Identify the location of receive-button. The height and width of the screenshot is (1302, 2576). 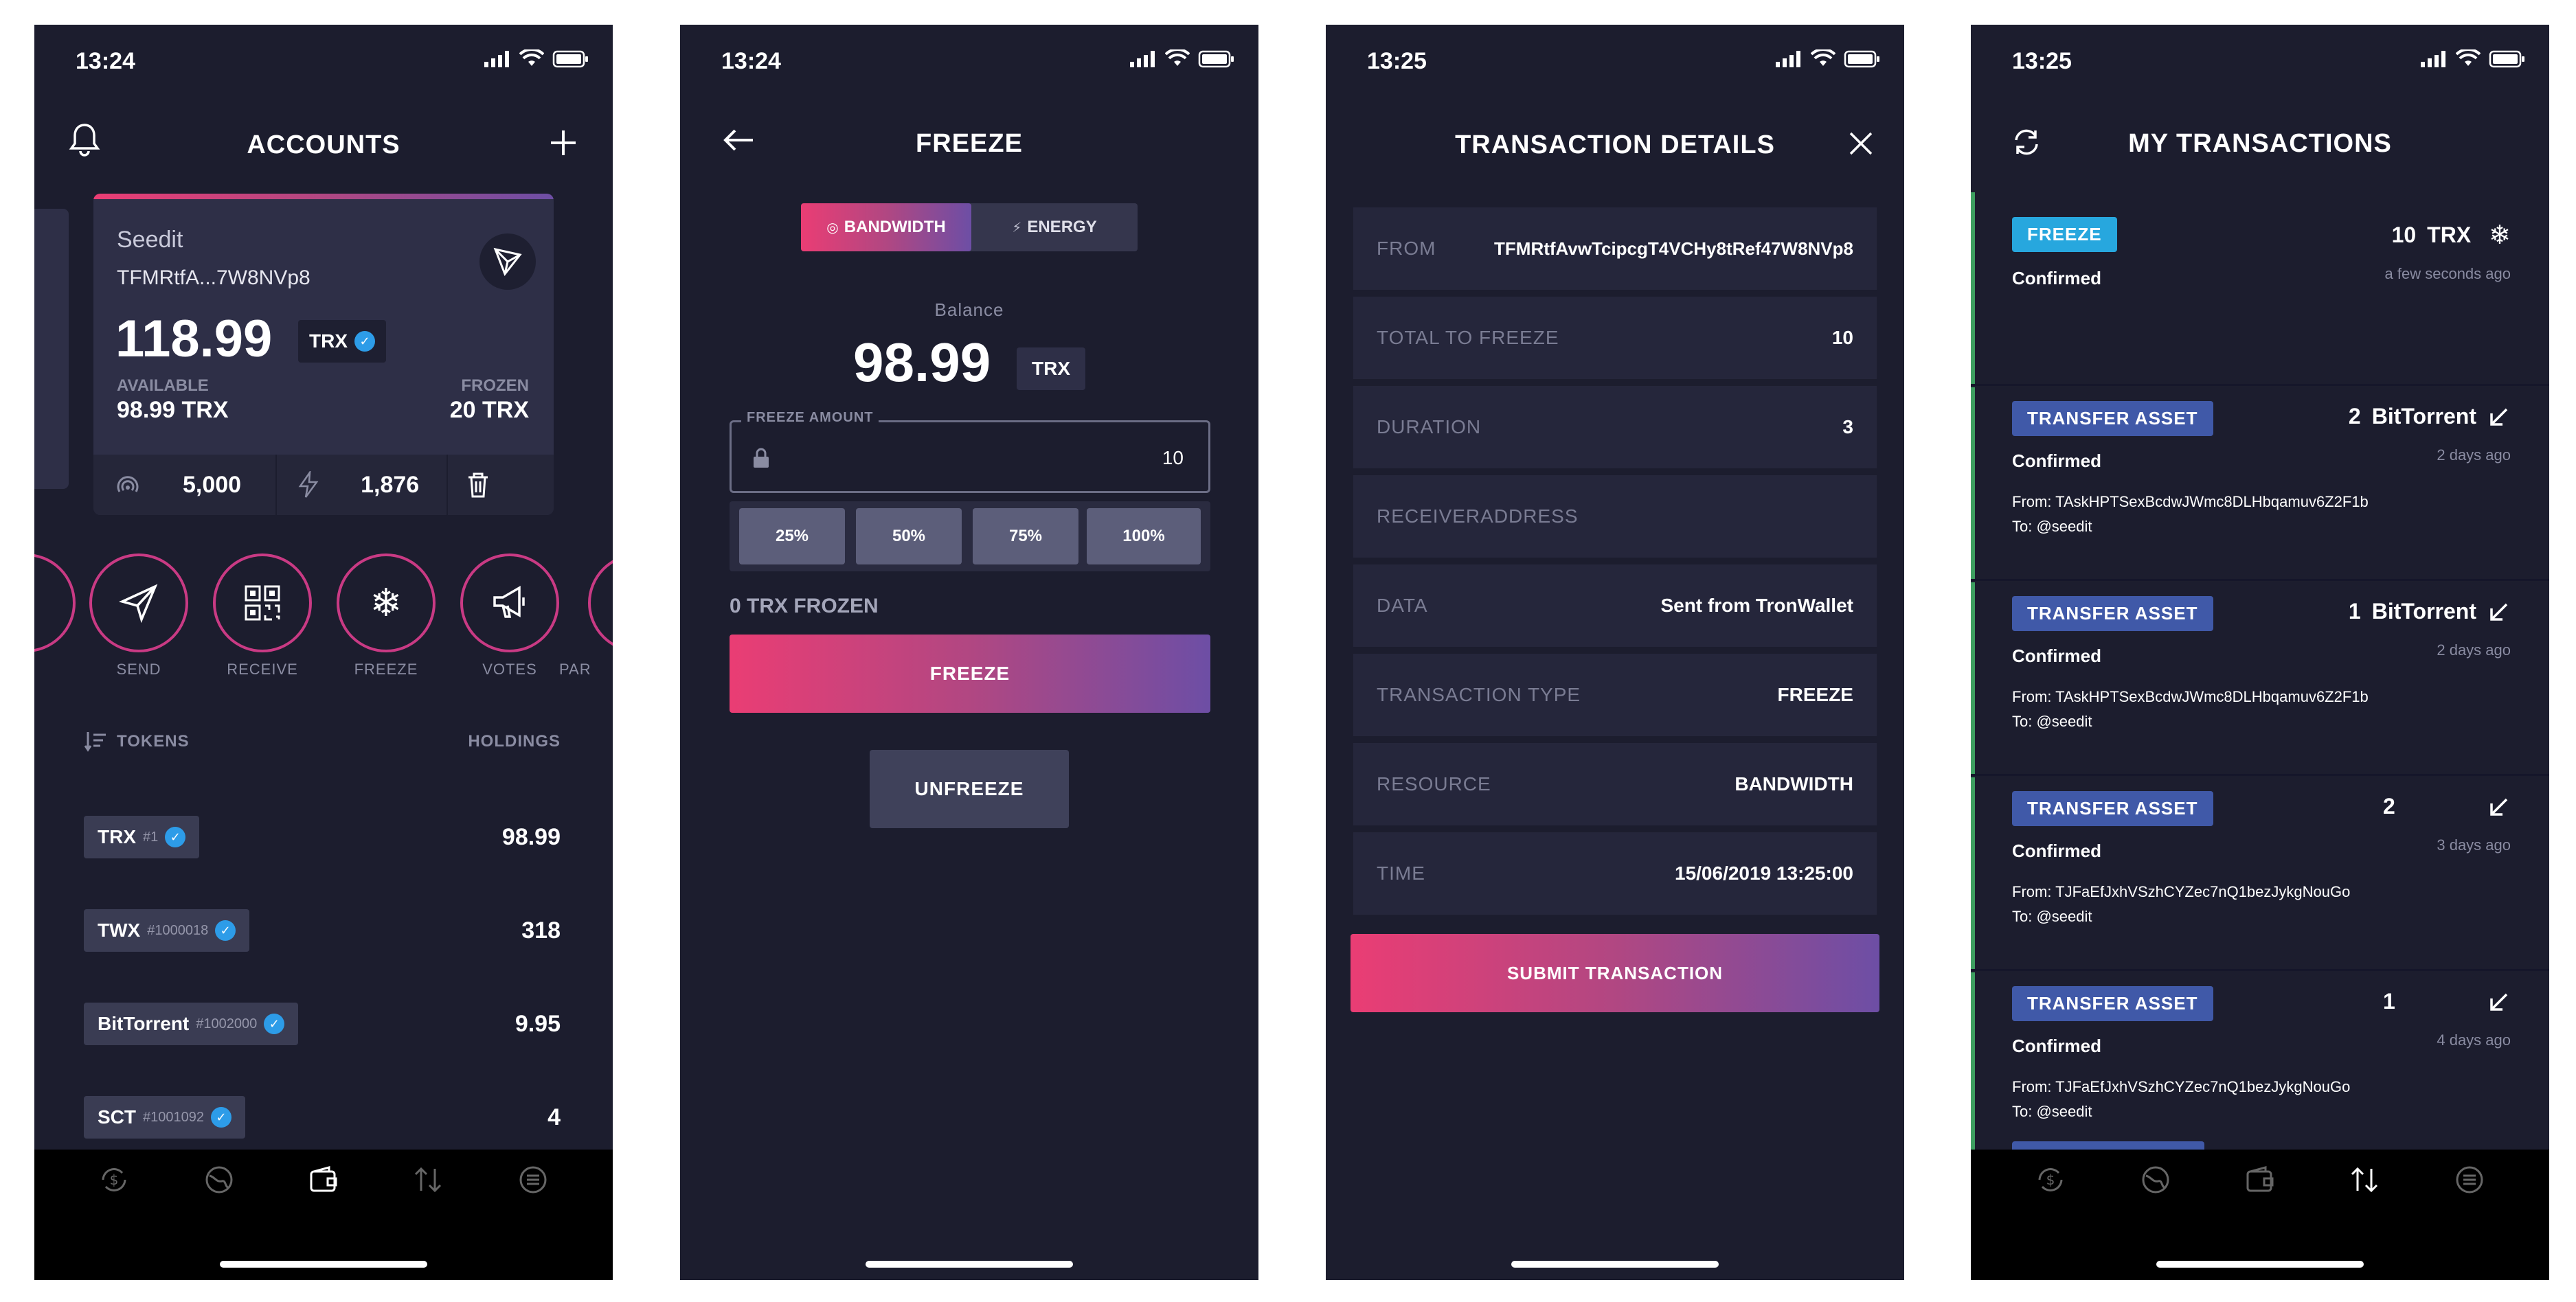
(262, 602).